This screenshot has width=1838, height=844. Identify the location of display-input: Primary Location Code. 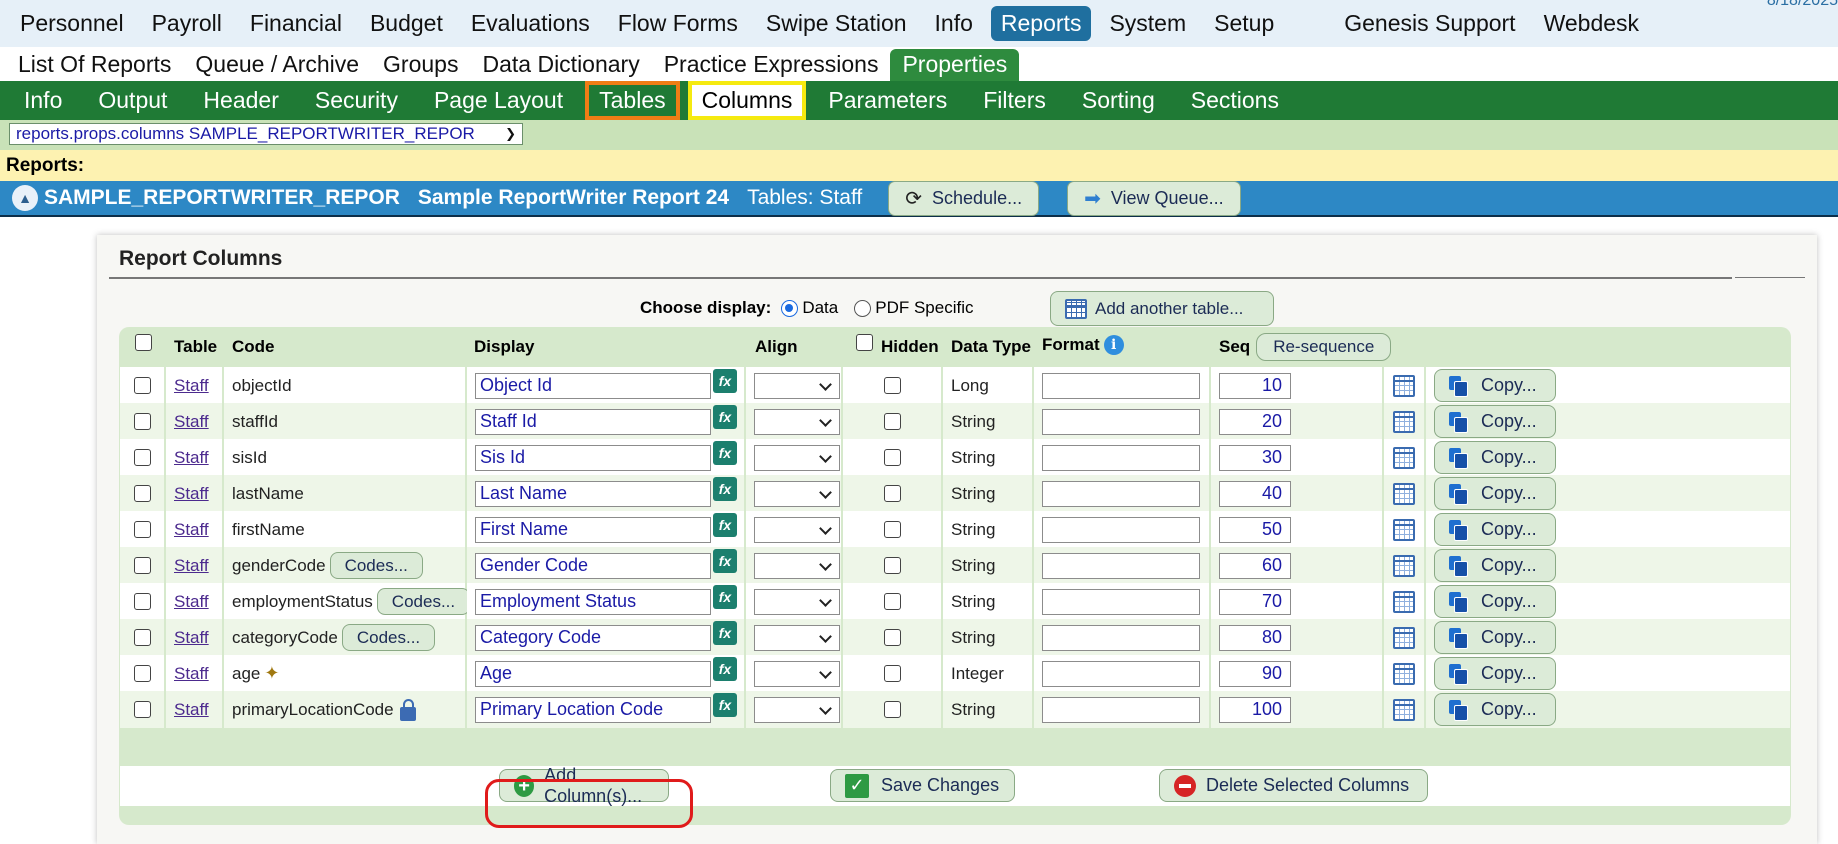
(593, 709).